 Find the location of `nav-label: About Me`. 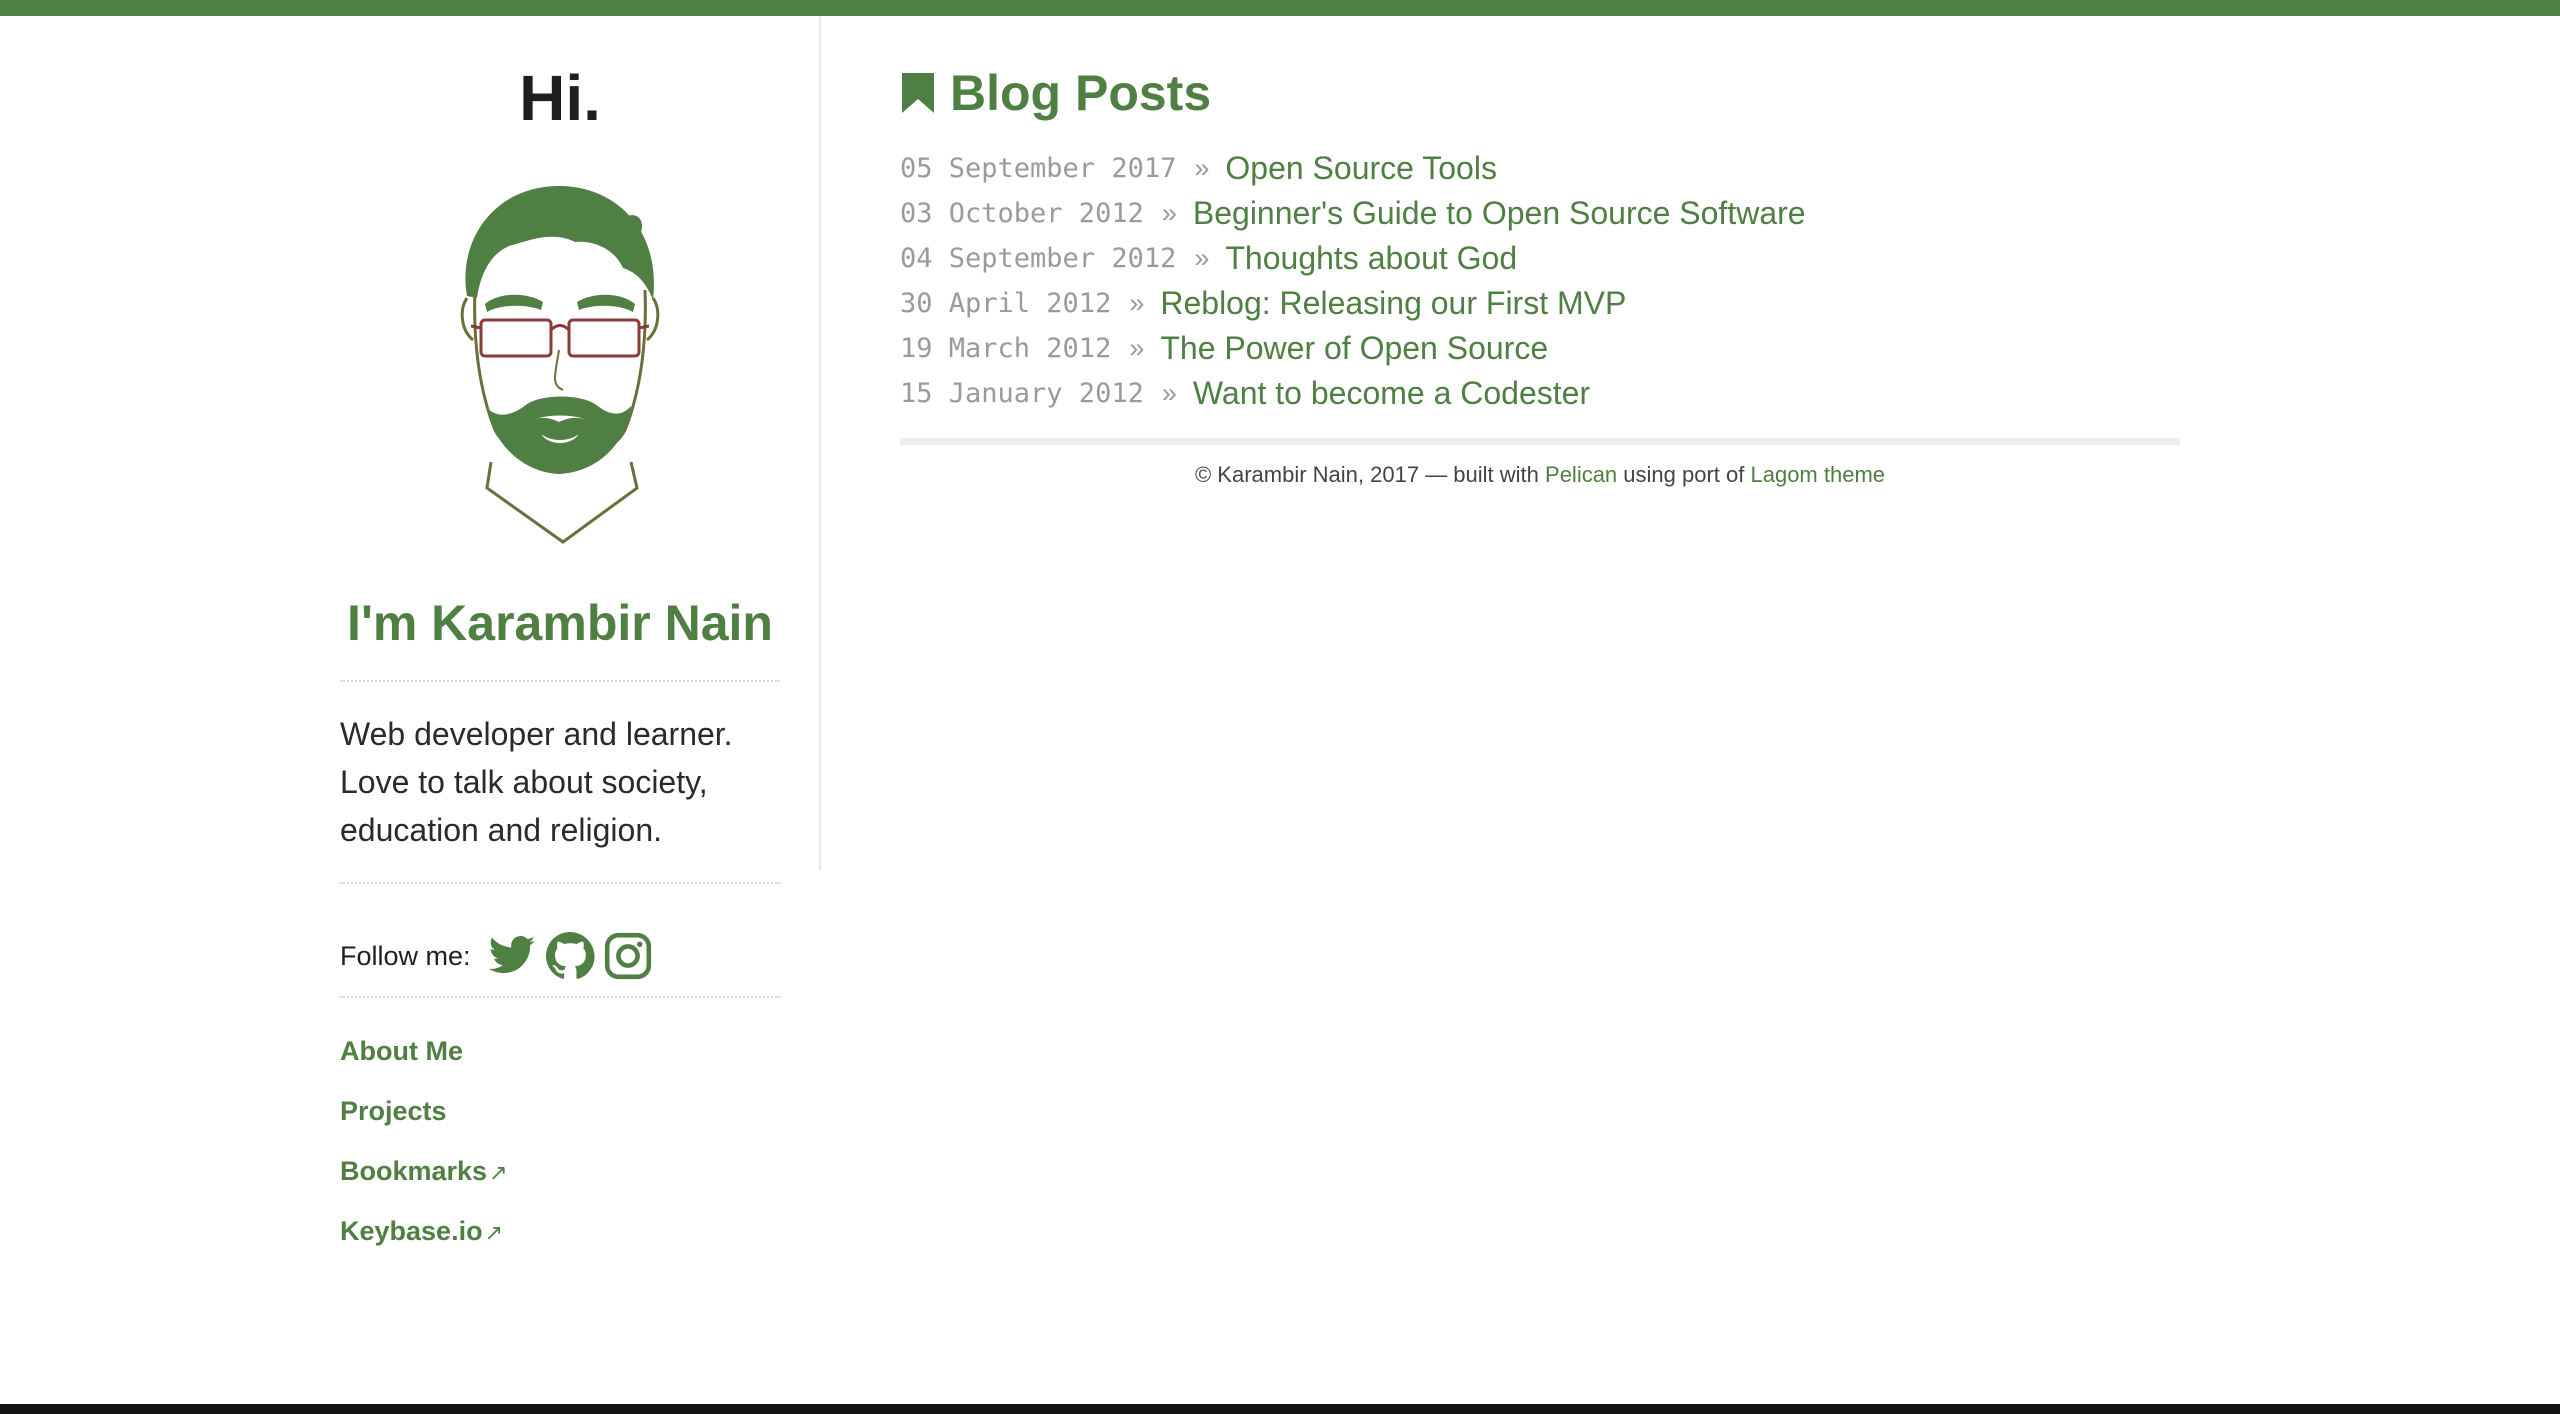

nav-label: About Me is located at coordinates (401, 1051).